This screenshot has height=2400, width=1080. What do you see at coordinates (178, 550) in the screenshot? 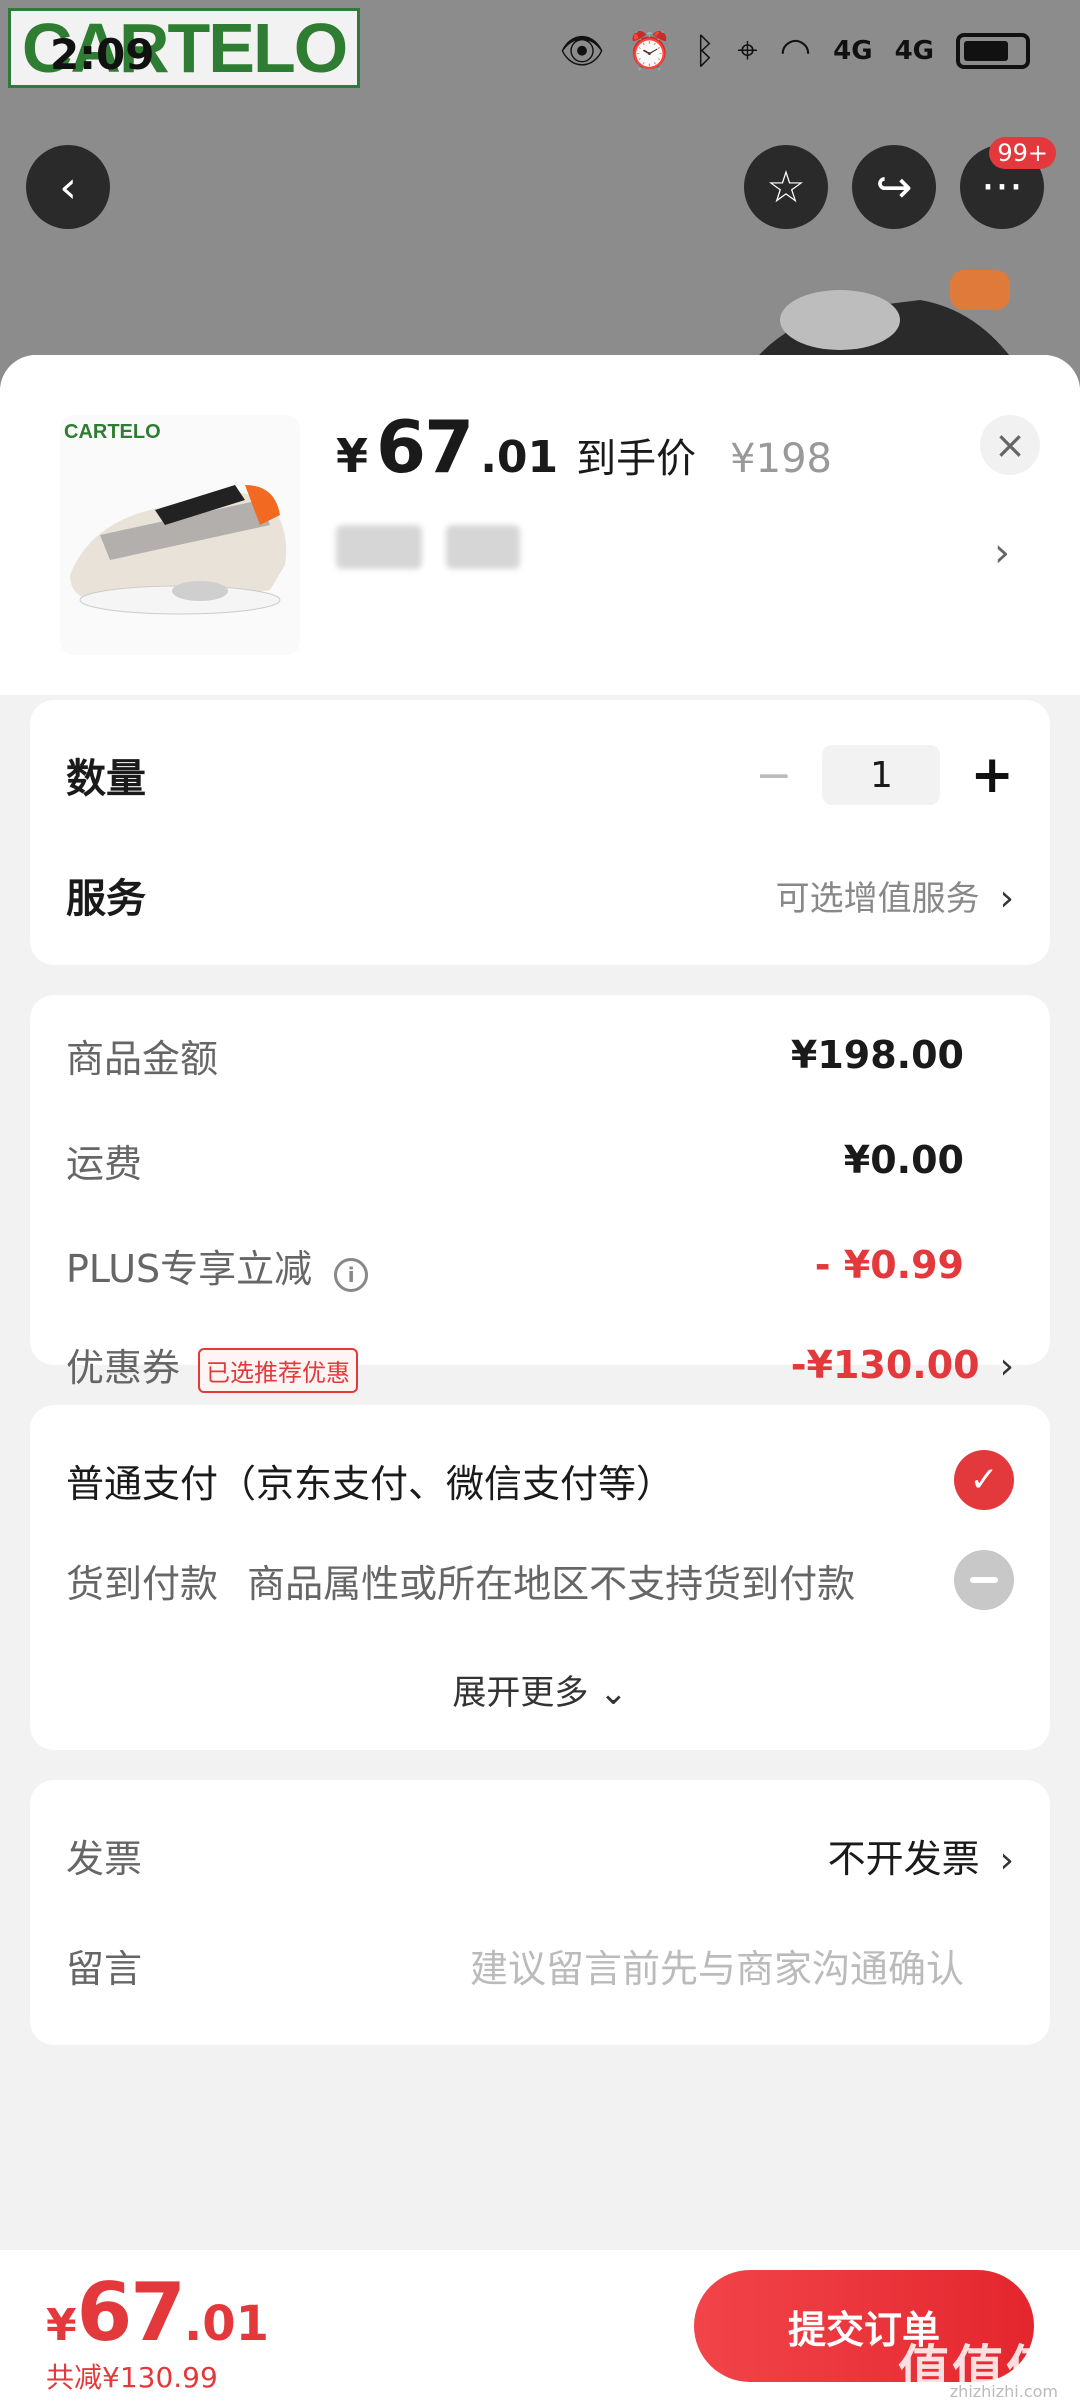
I see `sneaker-image` at bounding box center [178, 550].